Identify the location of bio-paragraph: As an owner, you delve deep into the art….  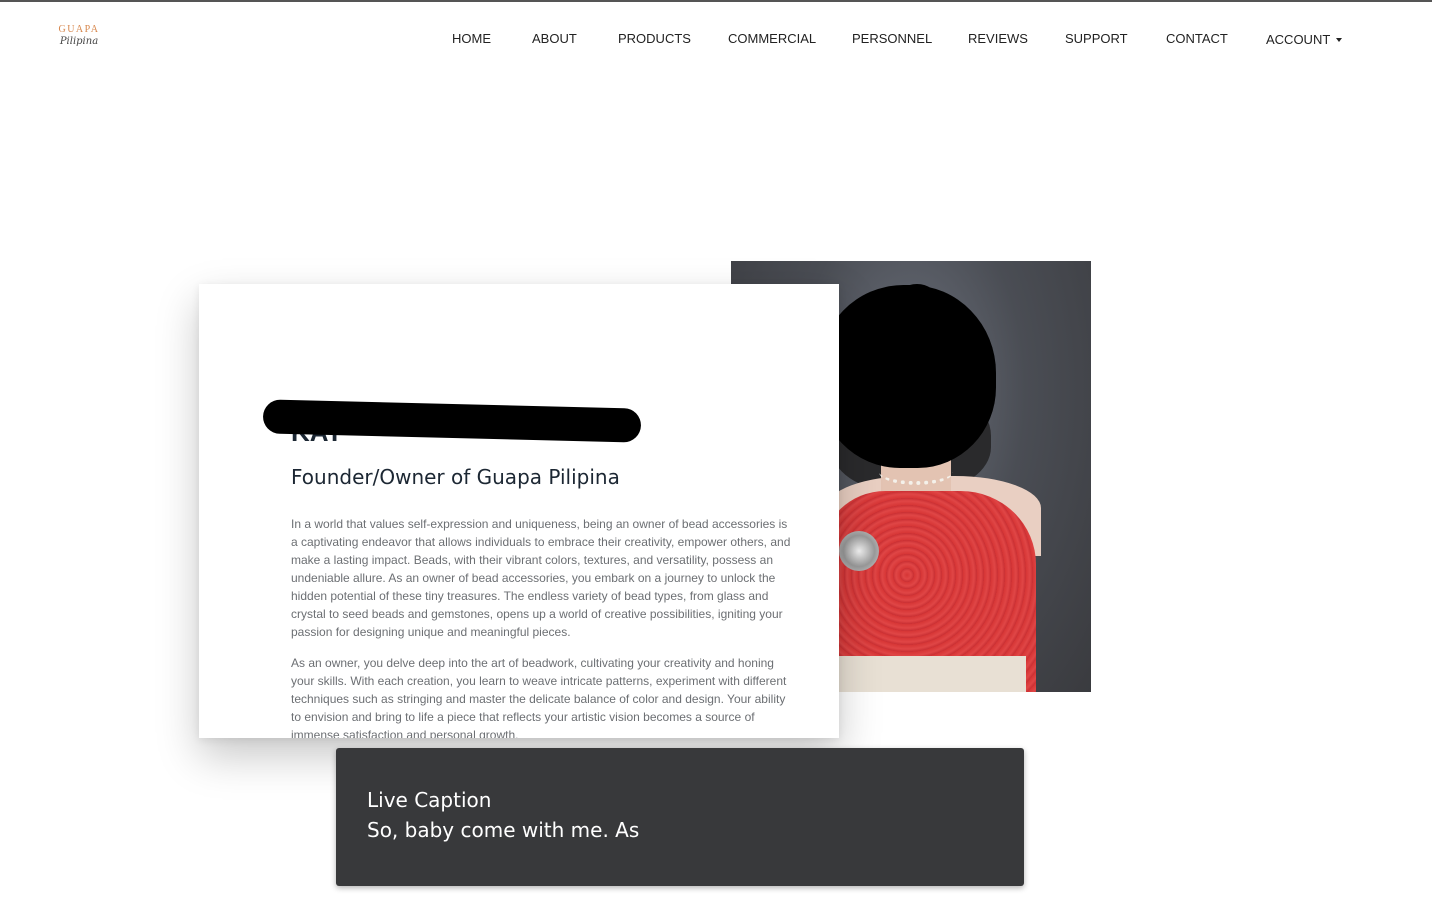
(539, 697).